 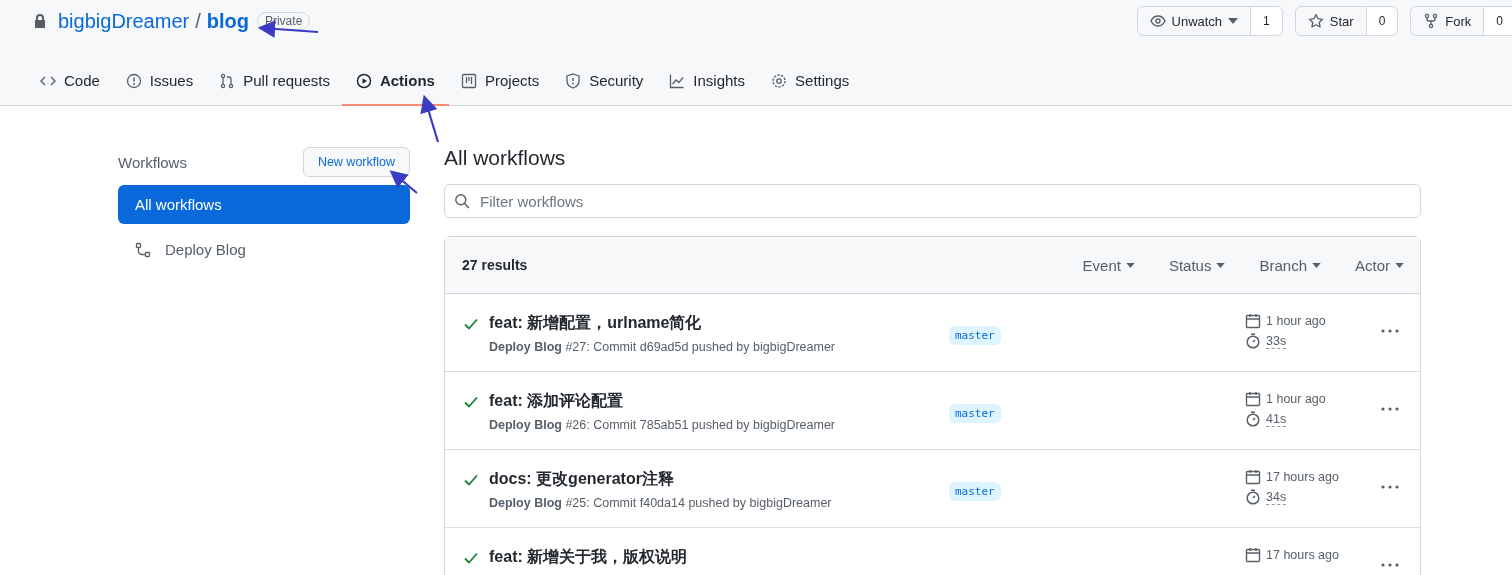 What do you see at coordinates (152, 162) in the screenshot?
I see `sidebar-title: Workflows` at bounding box center [152, 162].